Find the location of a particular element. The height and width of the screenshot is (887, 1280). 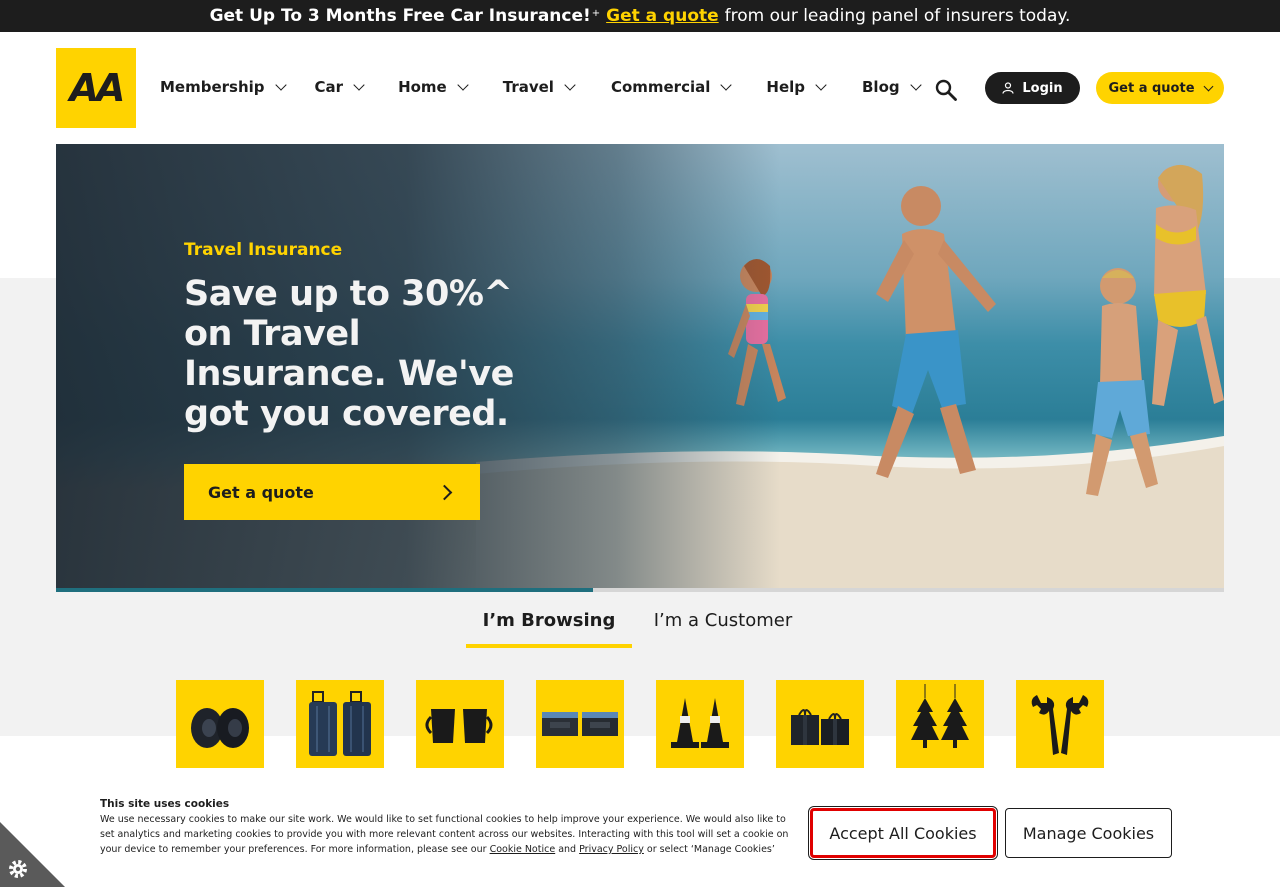

tile-spanners is located at coordinates (1060, 724).